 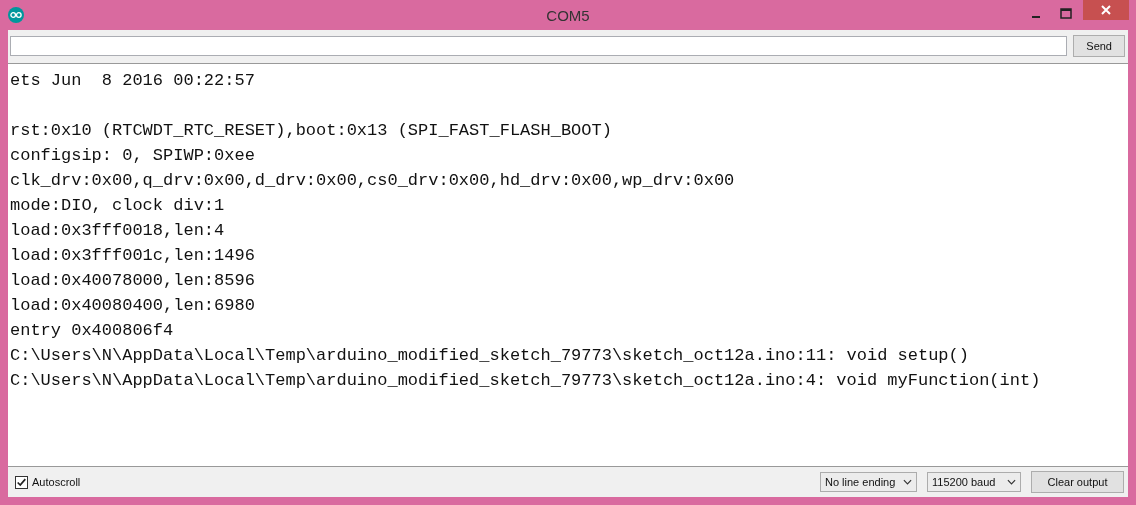 What do you see at coordinates (974, 482) in the screenshot?
I see `baud-rate-dropdown: 115200 baud` at bounding box center [974, 482].